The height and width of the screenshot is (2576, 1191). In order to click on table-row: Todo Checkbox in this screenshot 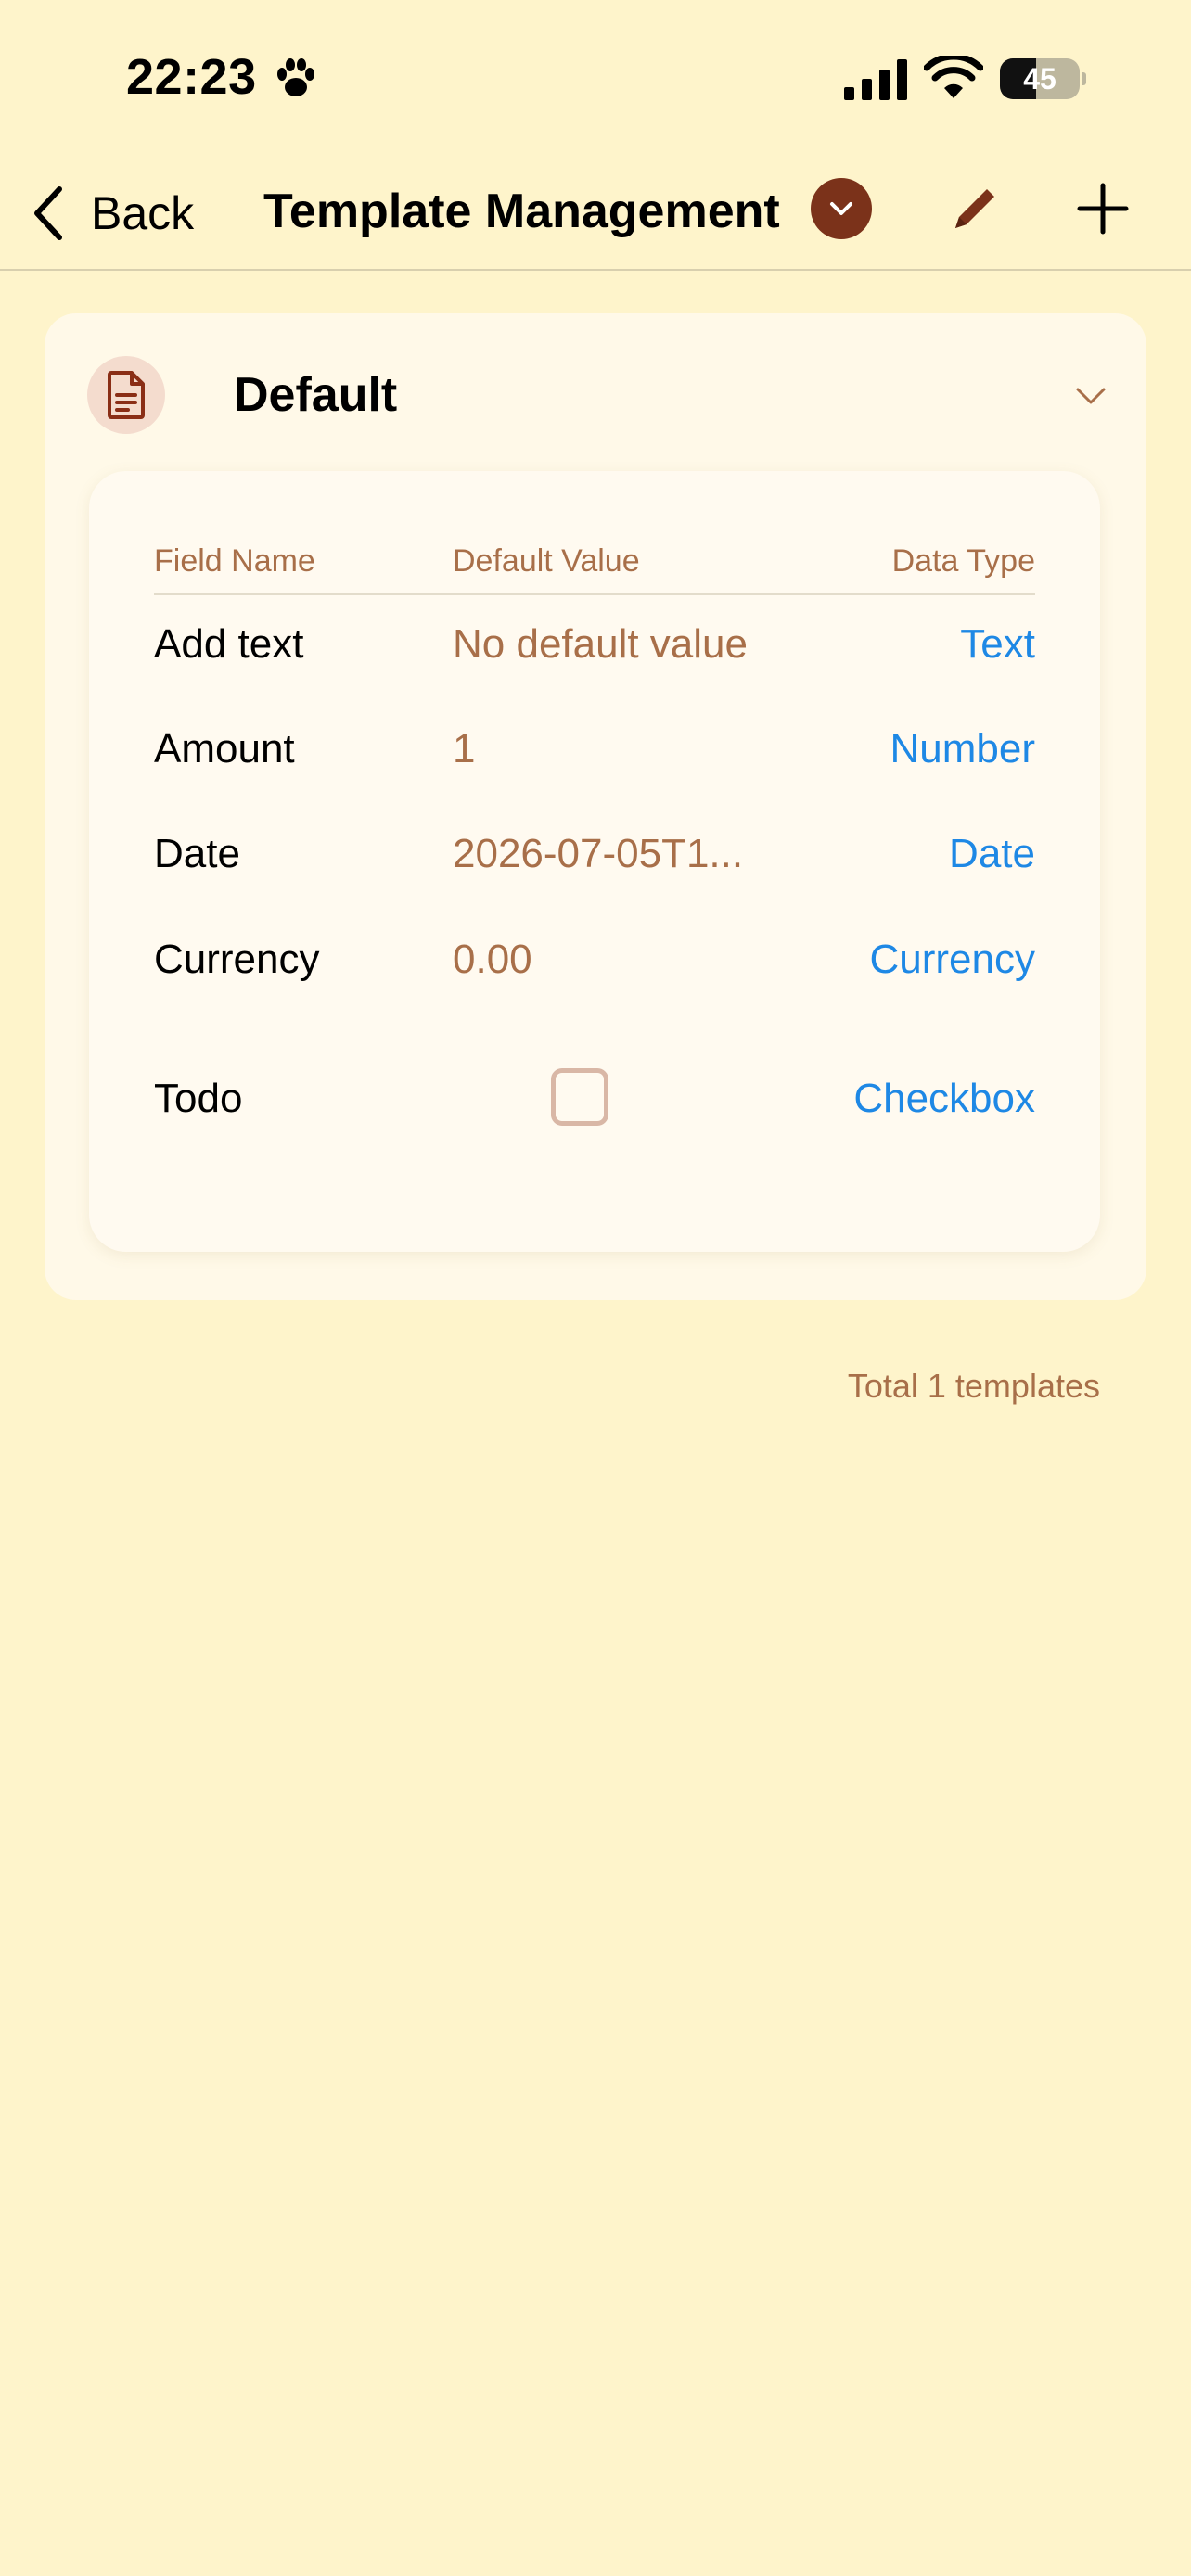, I will do `click(594, 1100)`.